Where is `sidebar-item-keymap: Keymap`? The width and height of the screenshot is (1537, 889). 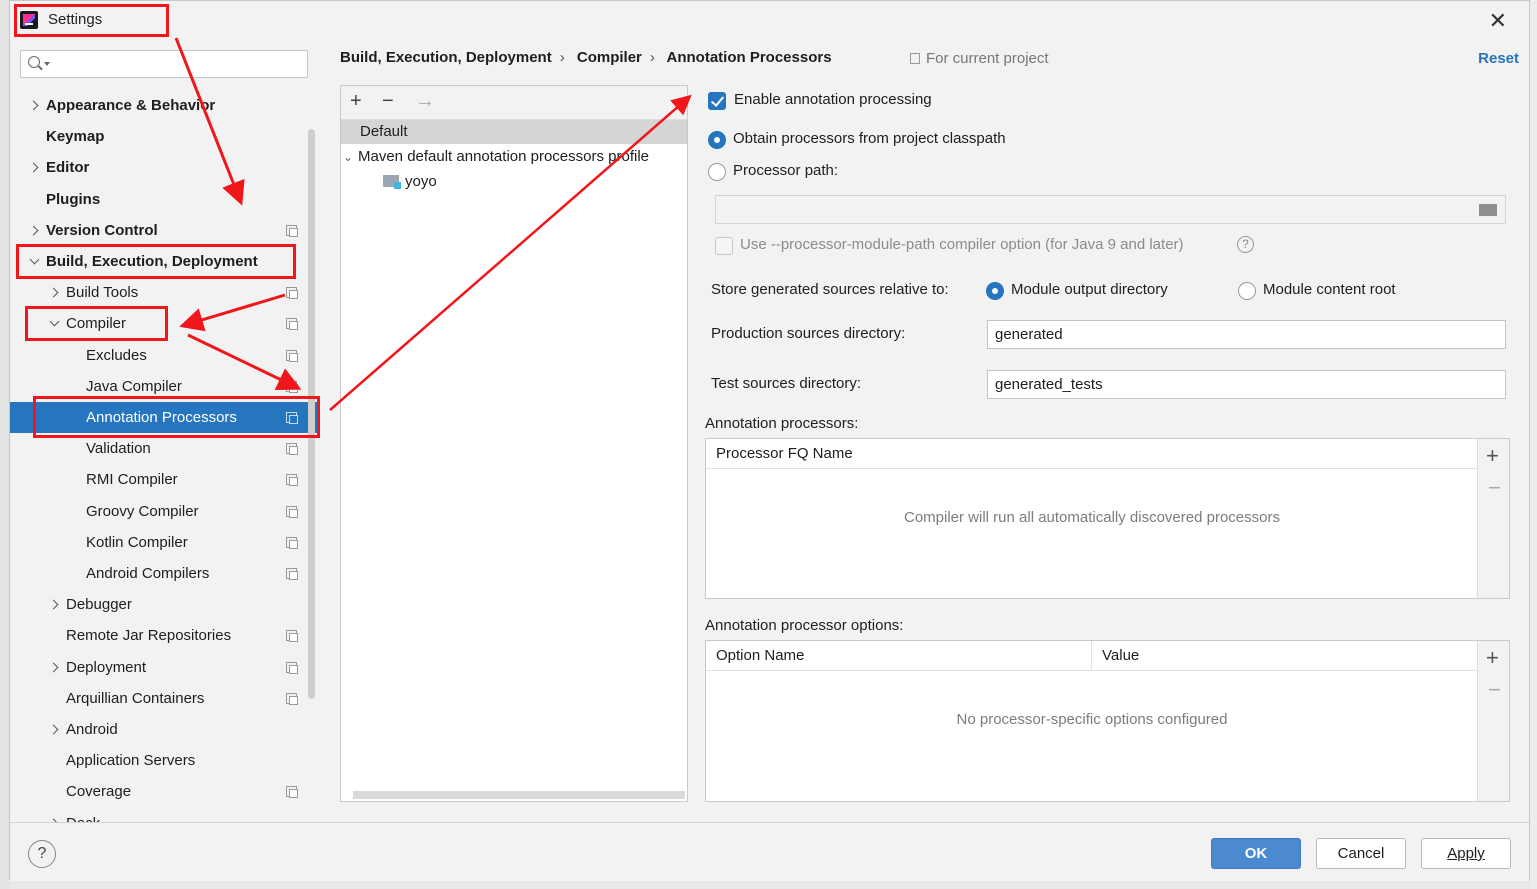 sidebar-item-keymap: Keymap is located at coordinates (164, 136).